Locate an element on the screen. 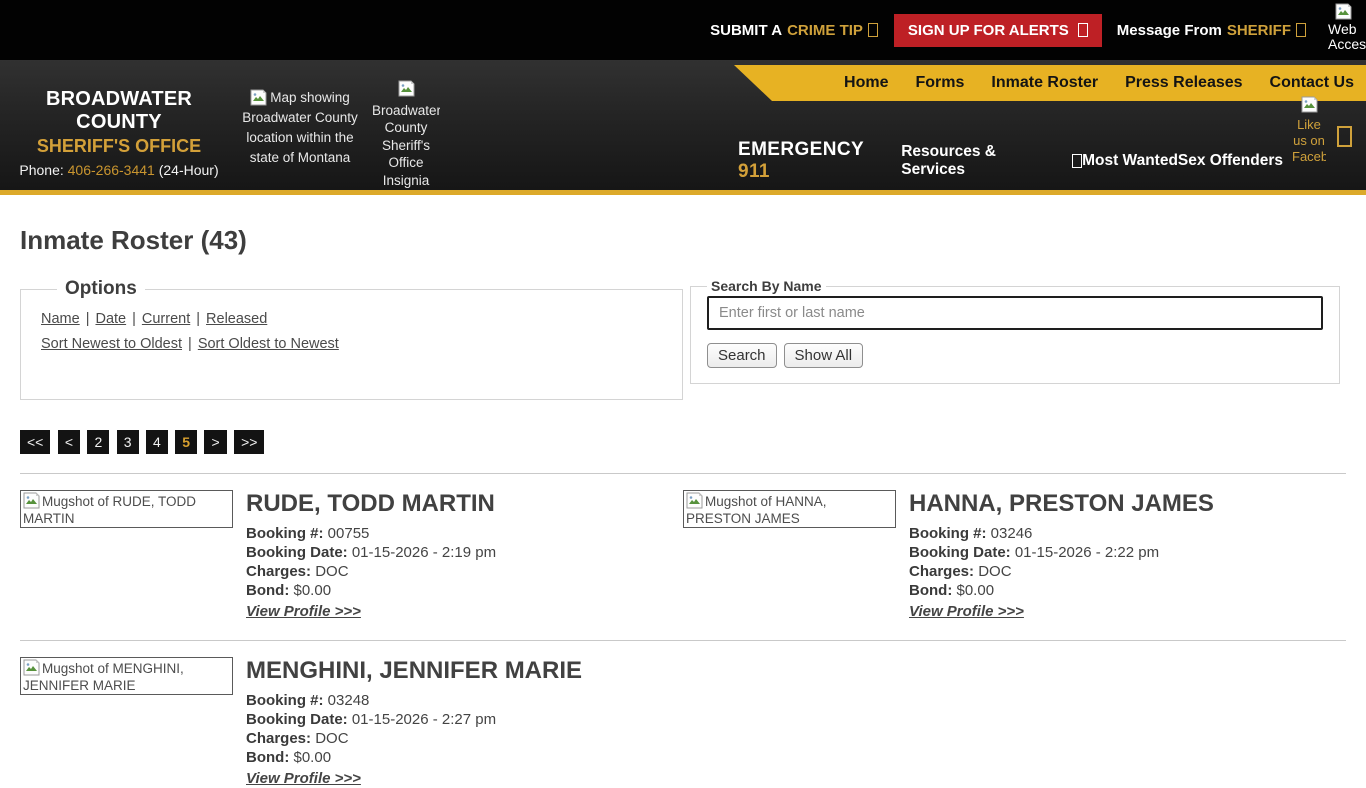 The width and height of the screenshot is (1366, 788). message-prefix: Message From is located at coordinates (1169, 30).